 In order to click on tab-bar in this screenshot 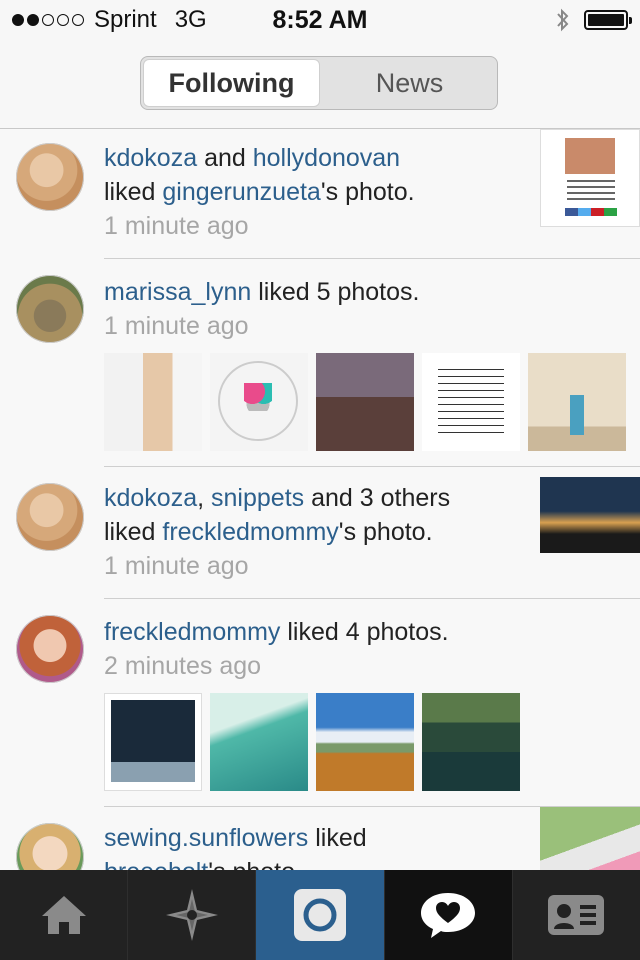, I will do `click(320, 915)`.